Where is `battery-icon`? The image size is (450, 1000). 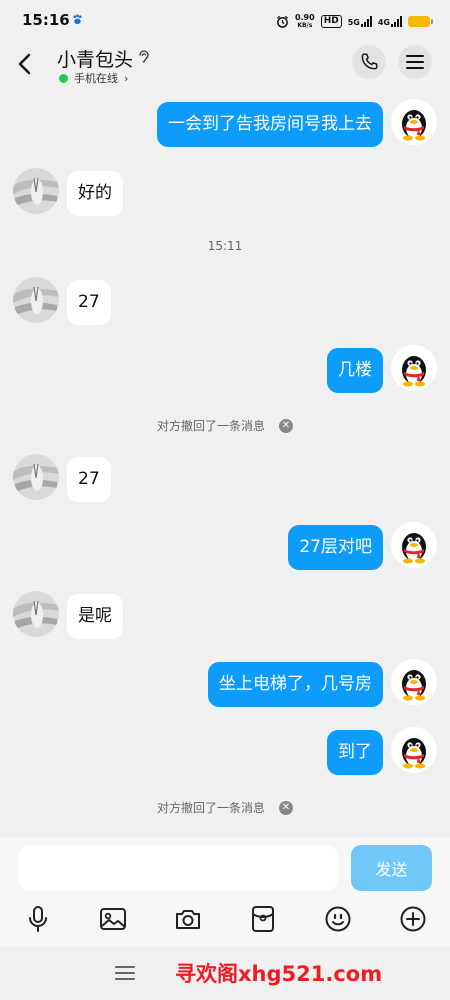
battery-icon is located at coordinates (420, 21).